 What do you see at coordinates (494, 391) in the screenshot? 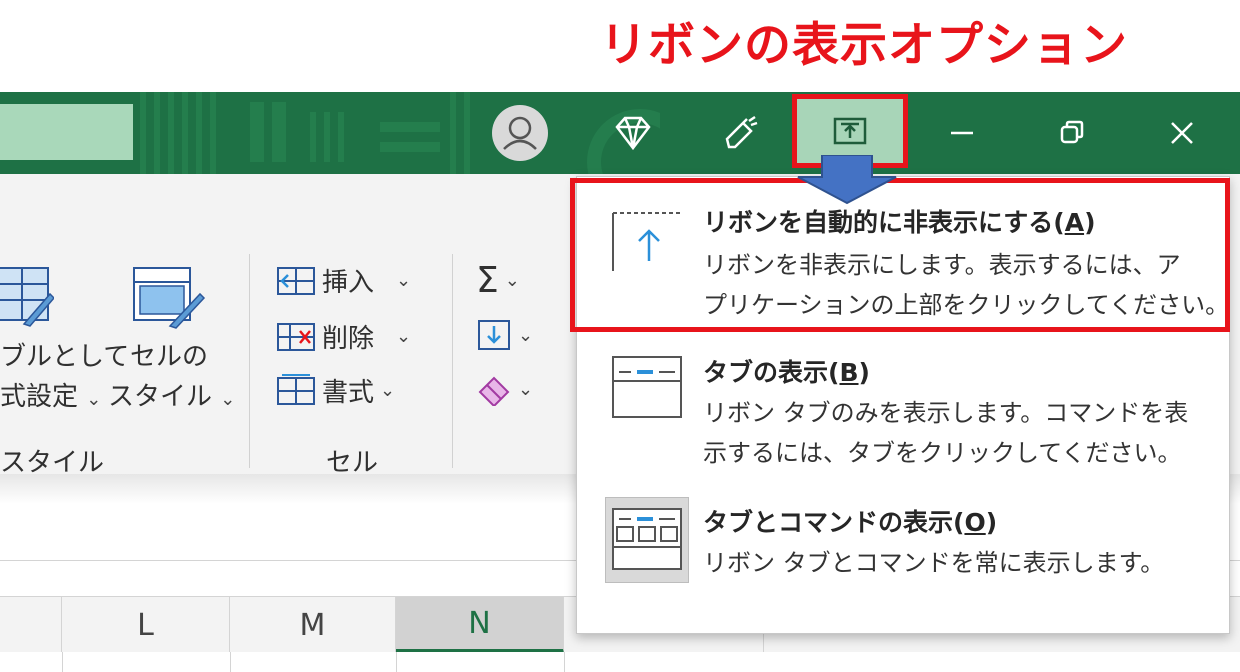
I see `eraser-icon` at bounding box center [494, 391].